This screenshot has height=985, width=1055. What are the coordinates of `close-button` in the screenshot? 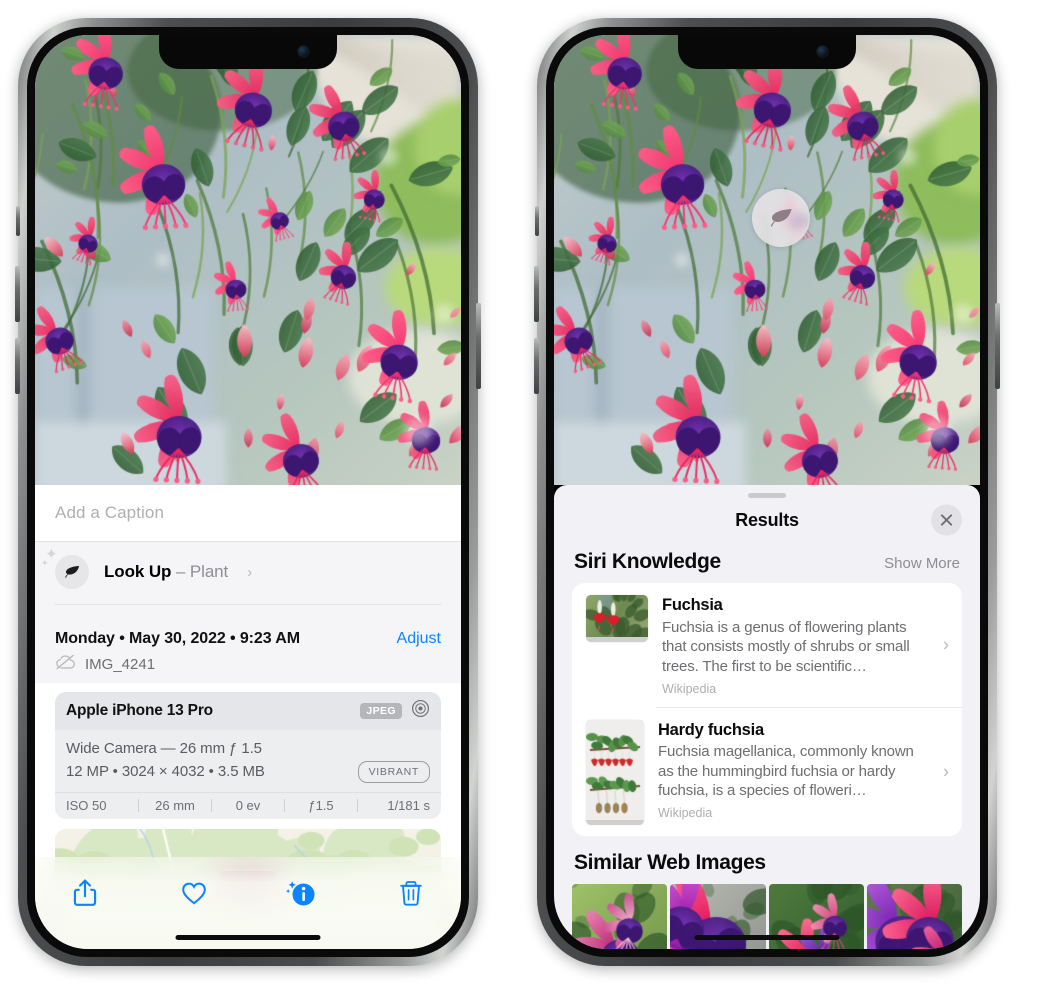 It's located at (946, 520).